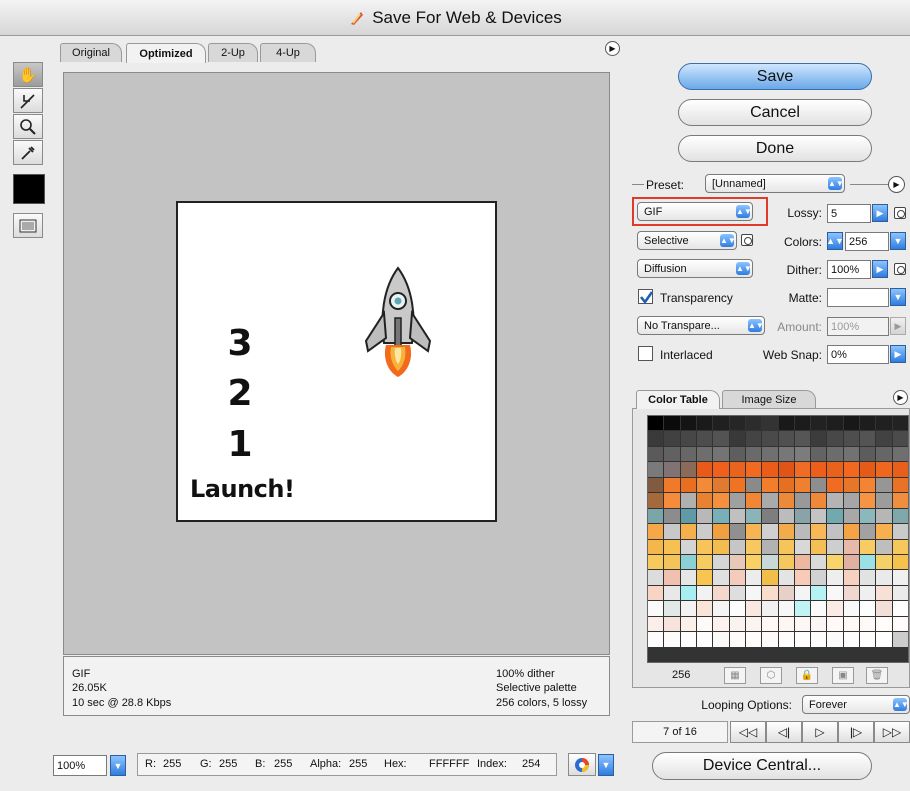 This screenshot has width=910, height=791. Describe the element at coordinates (606, 765) in the screenshot. I see `browser-dropdown-button: ▼` at that location.